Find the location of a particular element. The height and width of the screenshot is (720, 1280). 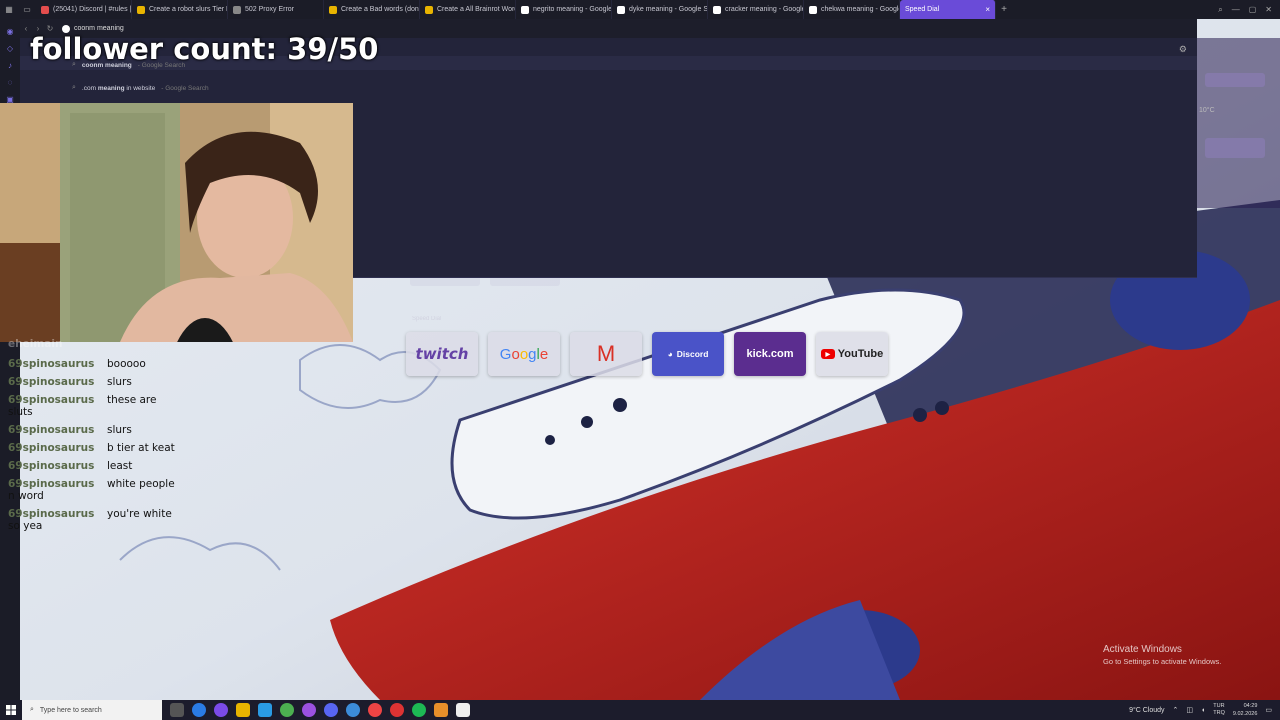

browser-tab: 502 Proxy Error is located at coordinates (276, 9).